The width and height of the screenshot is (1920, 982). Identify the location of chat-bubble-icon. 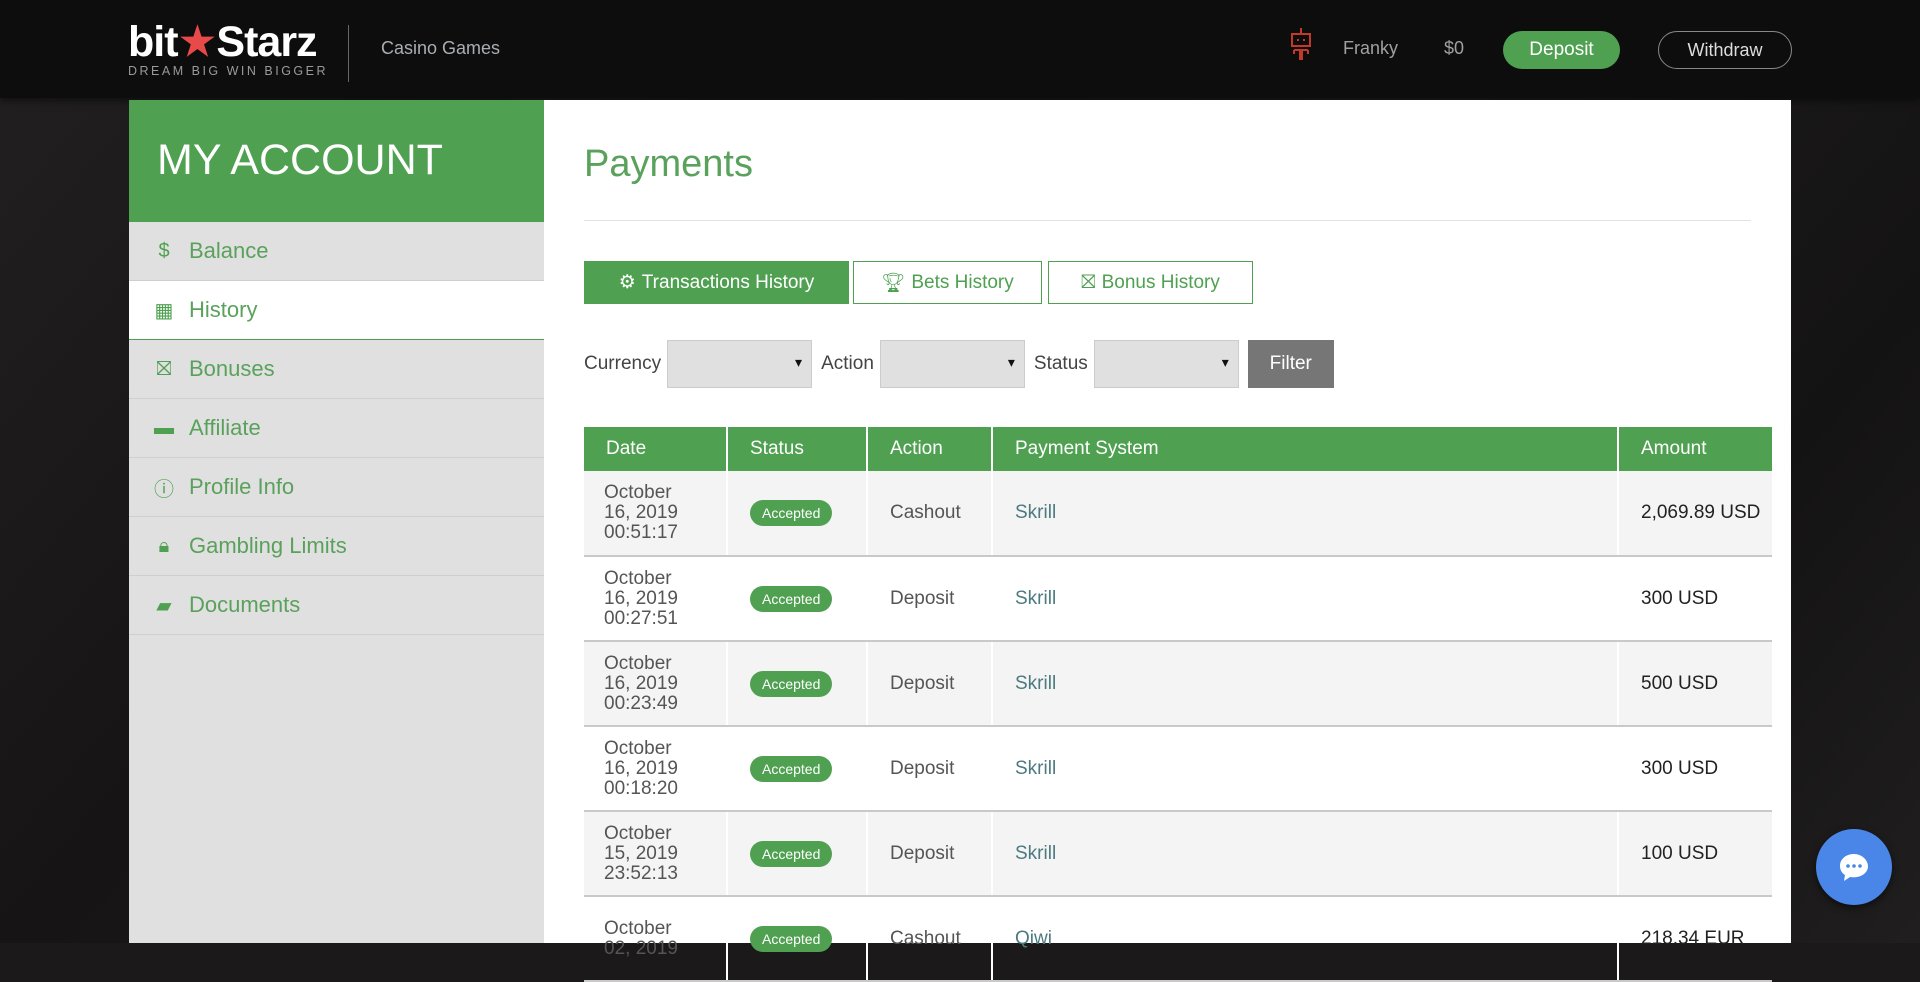
(1854, 867).